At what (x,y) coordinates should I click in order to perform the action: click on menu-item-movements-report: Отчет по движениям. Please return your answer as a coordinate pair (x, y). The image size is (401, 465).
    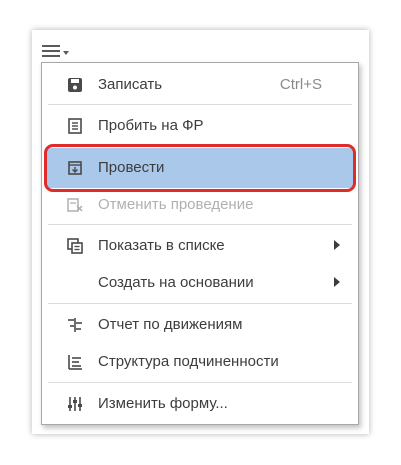
    Looking at the image, I should click on (200, 325).